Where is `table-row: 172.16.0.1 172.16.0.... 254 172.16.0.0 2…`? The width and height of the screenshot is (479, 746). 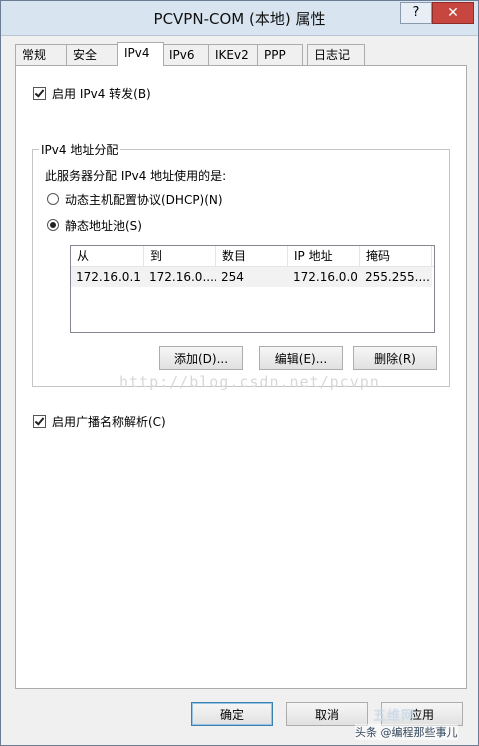
table-row: 172.16.0.1 172.16.0.... 254 172.16.0.0 2… is located at coordinates (251, 277).